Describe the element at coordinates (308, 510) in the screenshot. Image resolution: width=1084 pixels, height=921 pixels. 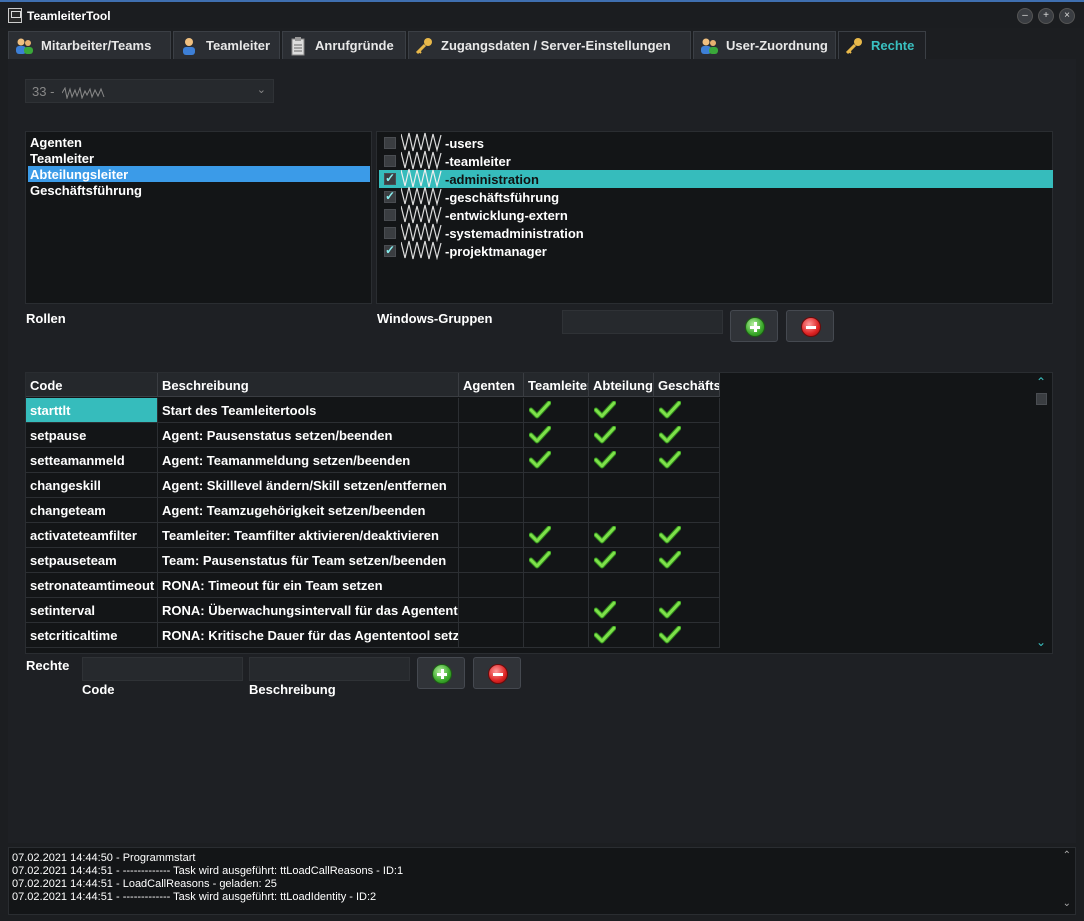
I see `cell-description: Agent: Teamzugehörigkeit setzen/beenden` at that location.